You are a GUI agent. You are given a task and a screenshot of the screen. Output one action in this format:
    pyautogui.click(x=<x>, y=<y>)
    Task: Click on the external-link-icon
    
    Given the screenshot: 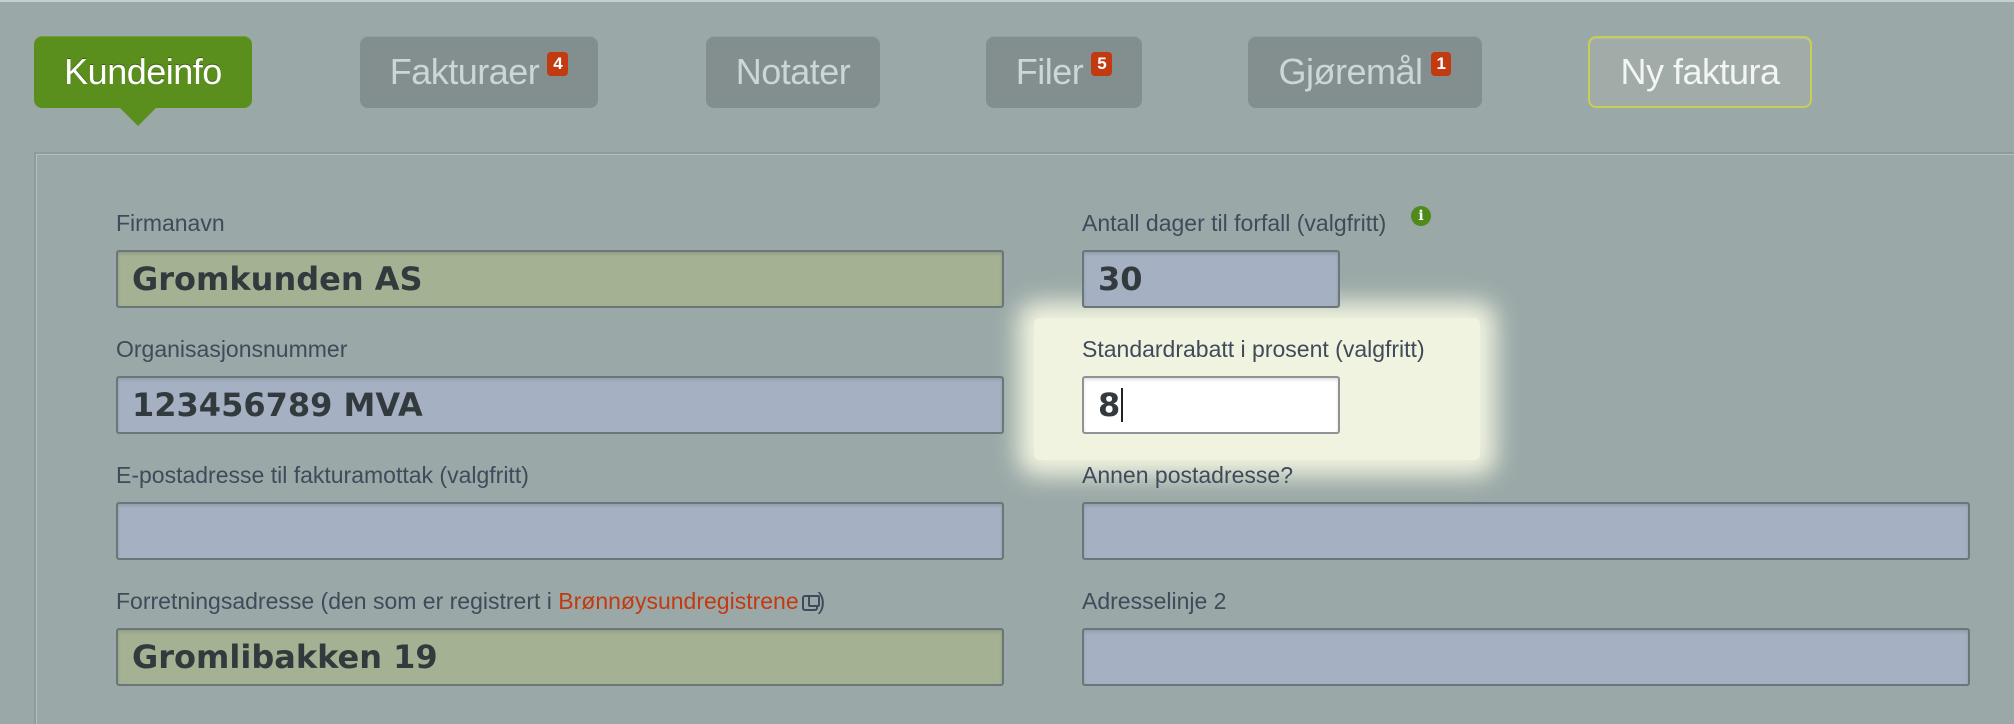 What is the action you would take?
    pyautogui.click(x=810, y=603)
    